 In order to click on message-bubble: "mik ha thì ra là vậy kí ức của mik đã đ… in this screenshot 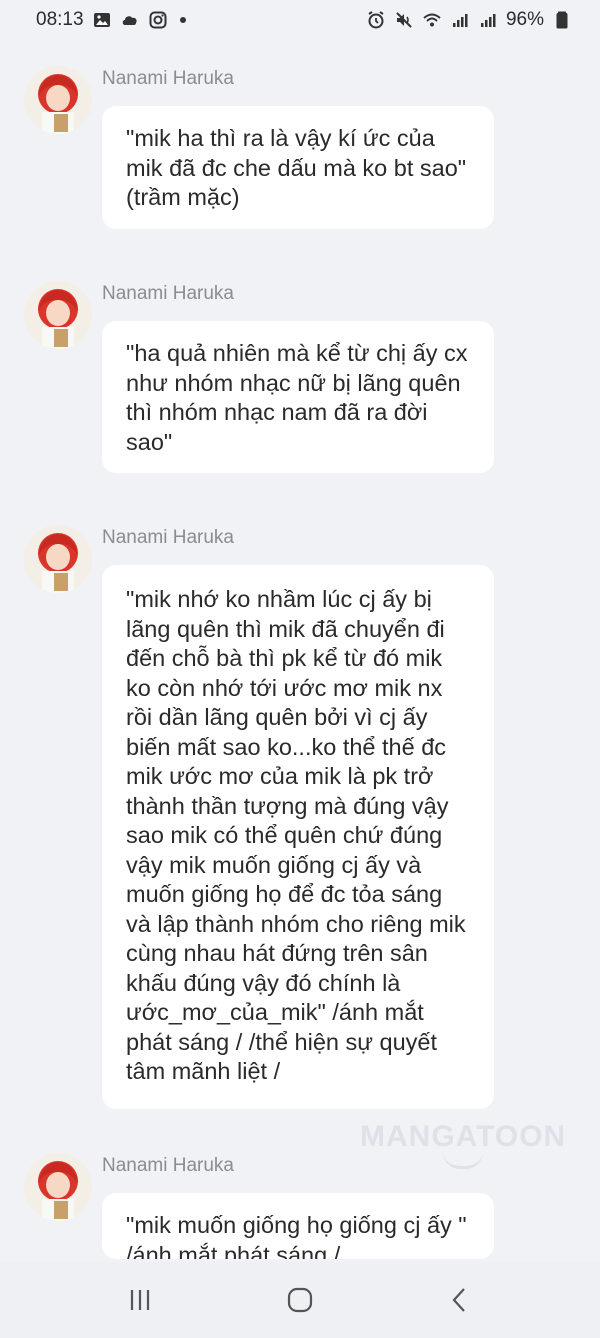, I will do `click(298, 167)`.